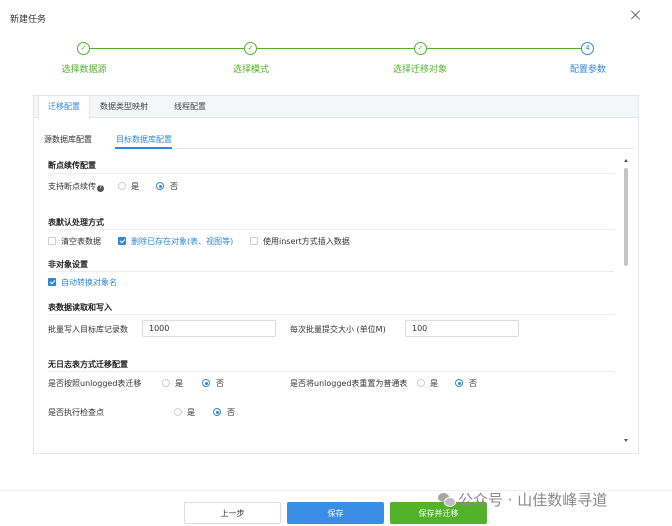 This screenshot has height=526, width=672. I want to click on clear-table-label: 清空表数据, so click(81, 241).